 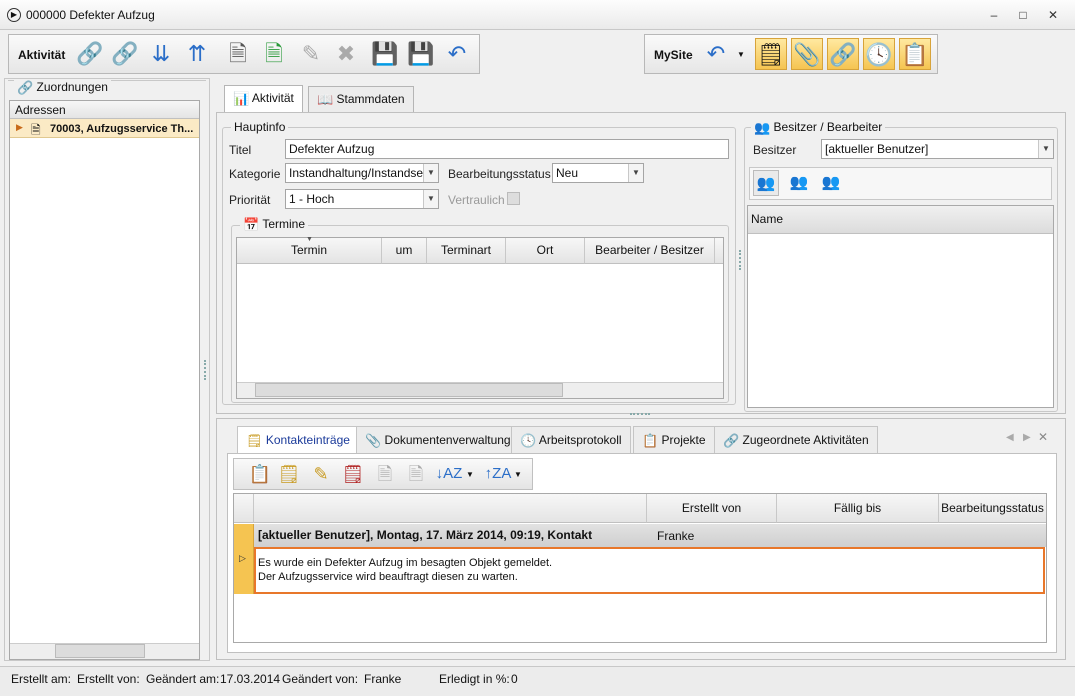 I want to click on minimize-button: –, so click(x=994, y=15).